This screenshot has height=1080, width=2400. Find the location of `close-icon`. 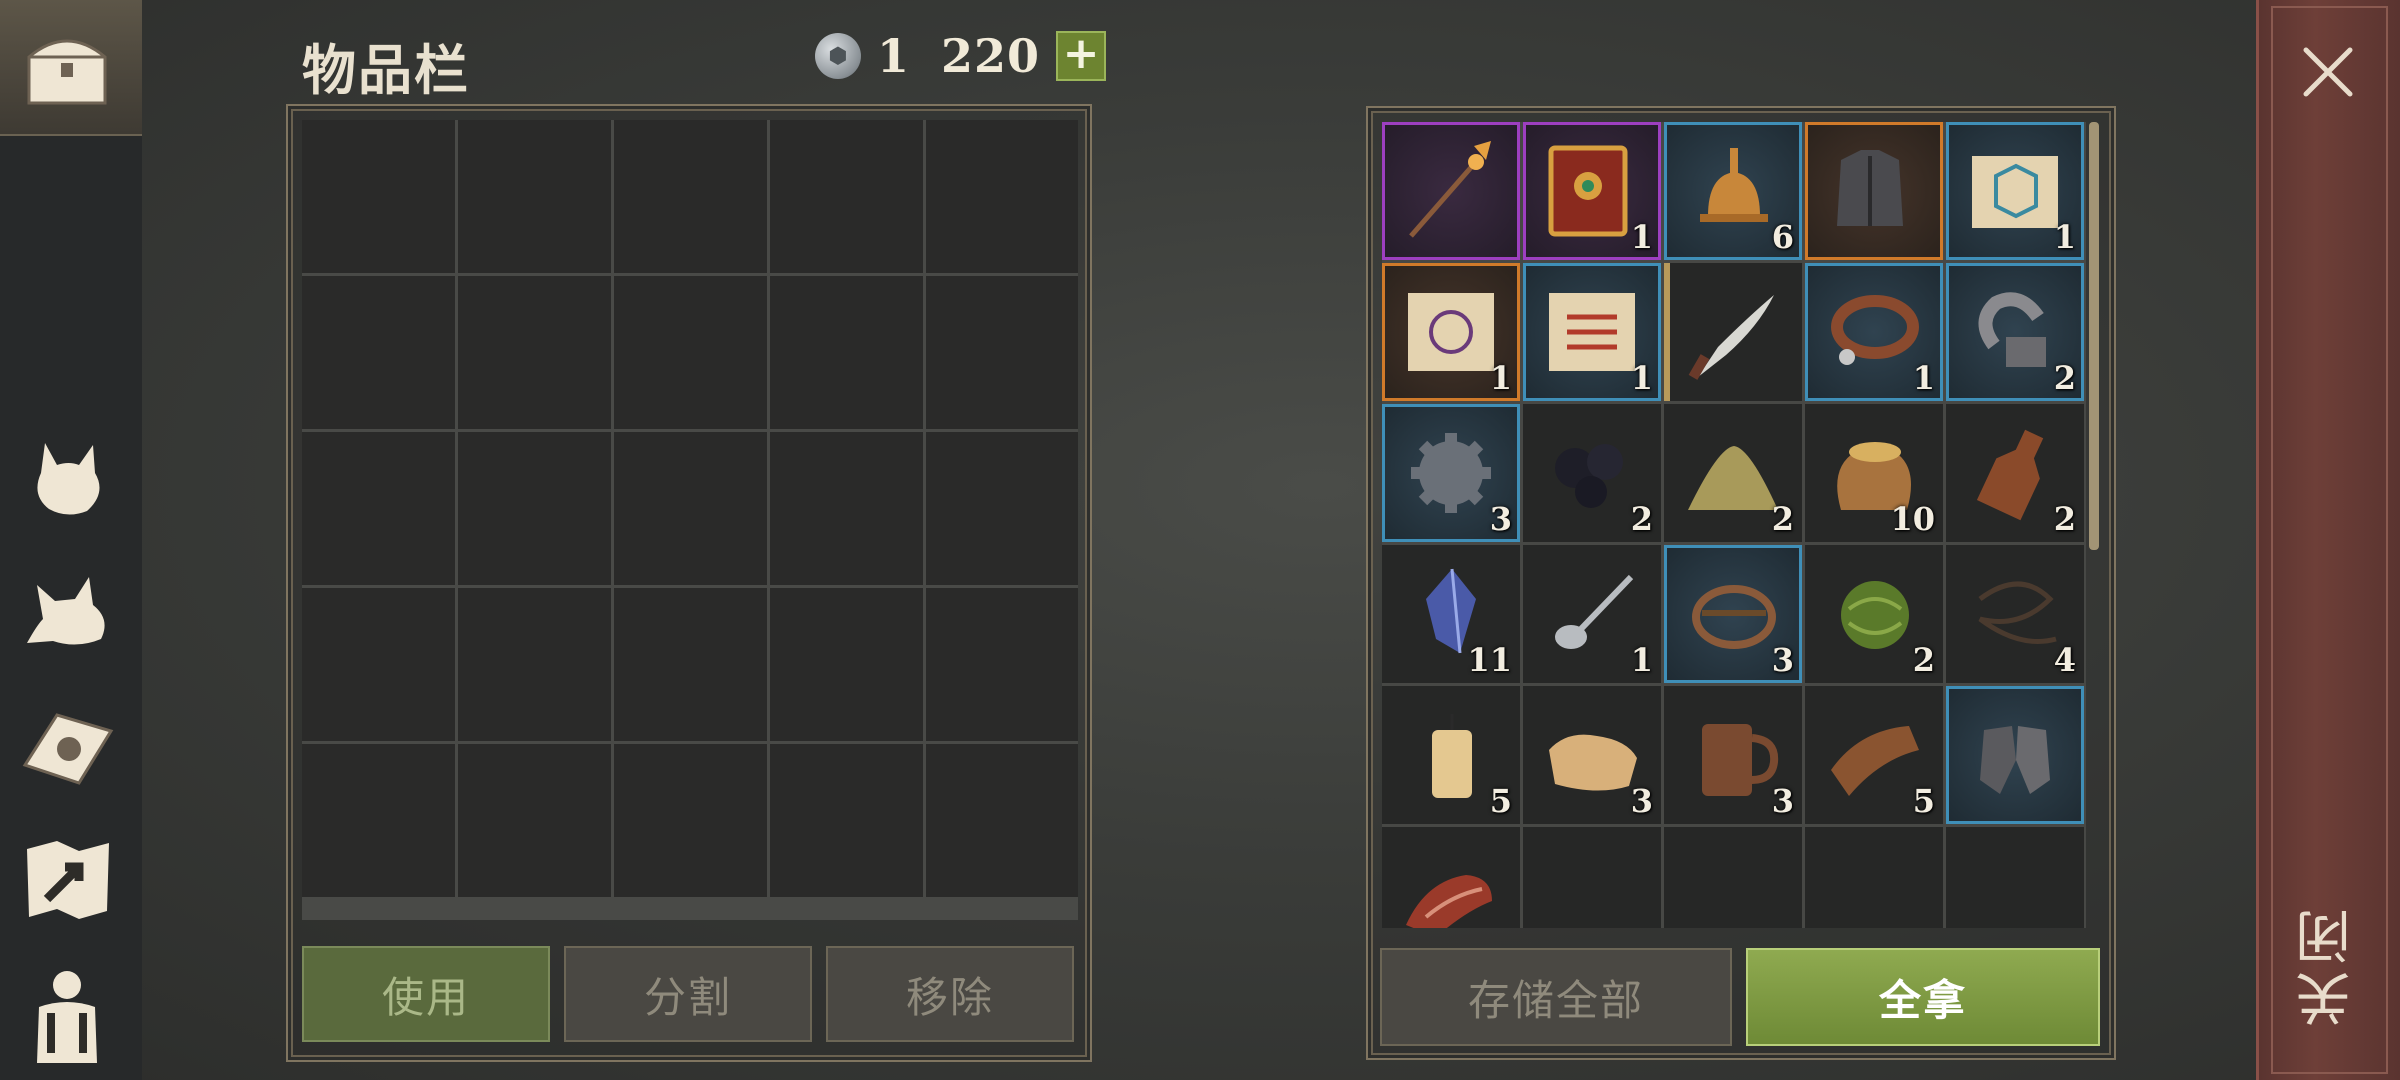

close-icon is located at coordinates (2328, 72).